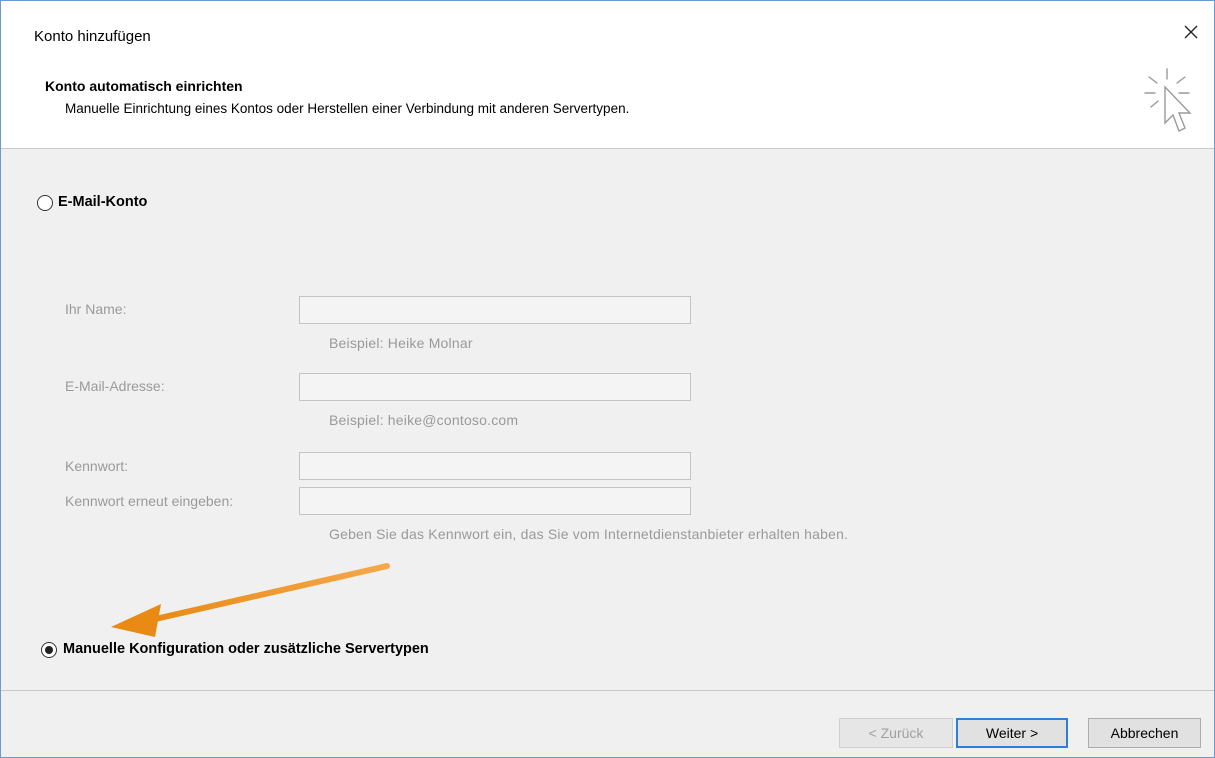  I want to click on password-repeat-label: Kennwort erneut eingeben:, so click(149, 501).